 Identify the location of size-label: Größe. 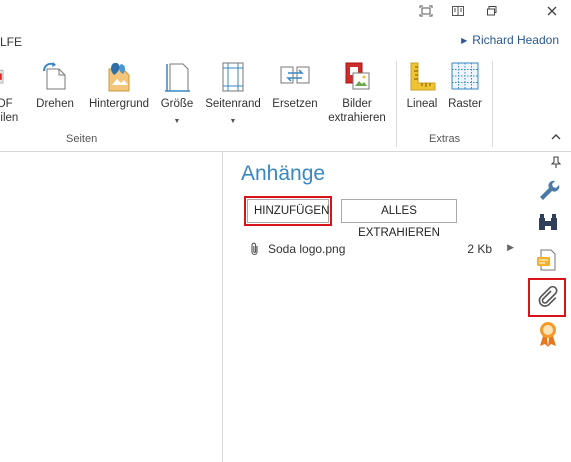
(177, 104).